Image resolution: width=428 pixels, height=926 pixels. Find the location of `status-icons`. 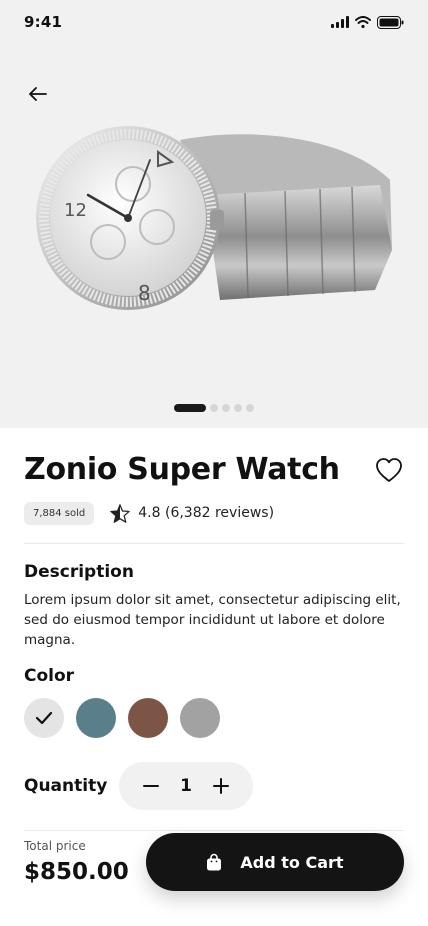

status-icons is located at coordinates (367, 22).